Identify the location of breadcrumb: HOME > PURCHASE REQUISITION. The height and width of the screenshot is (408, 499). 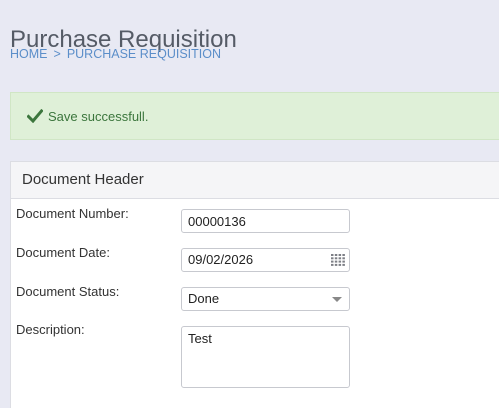
(115, 54).